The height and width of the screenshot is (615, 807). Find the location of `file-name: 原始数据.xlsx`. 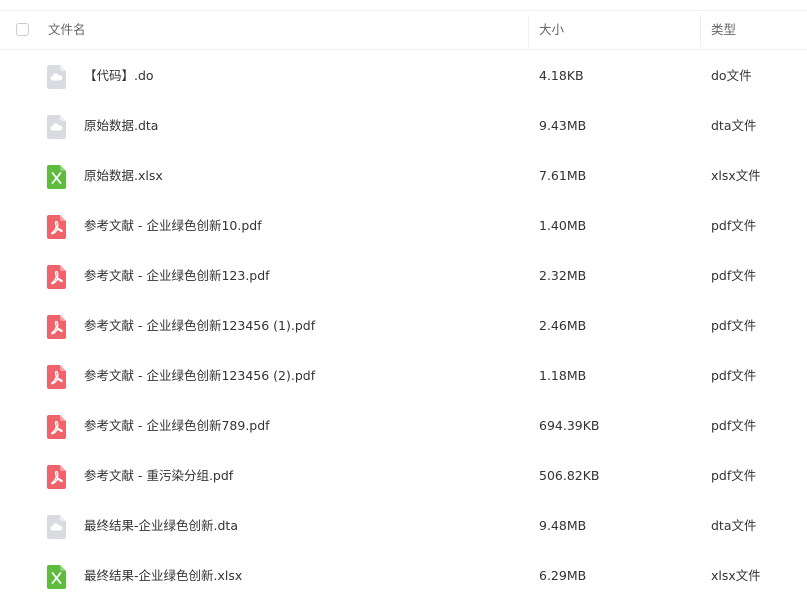

file-name: 原始数据.xlsx is located at coordinates (123, 176).